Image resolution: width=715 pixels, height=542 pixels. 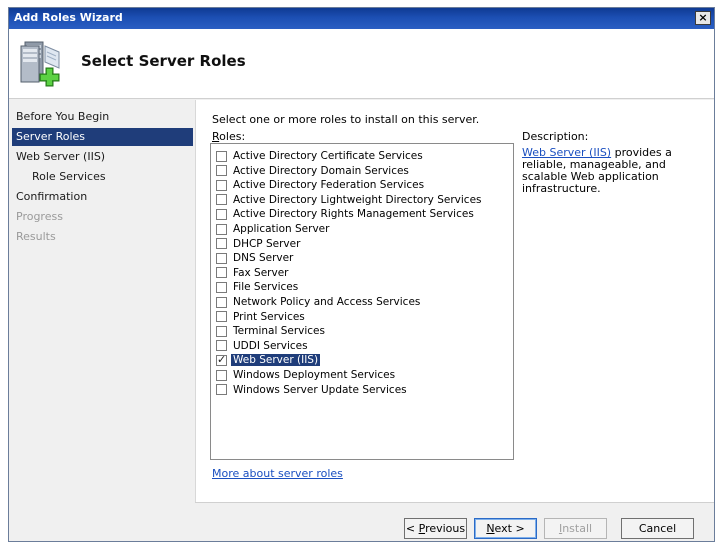 I want to click on window-title: Add Roles Wizard, so click(x=68, y=17).